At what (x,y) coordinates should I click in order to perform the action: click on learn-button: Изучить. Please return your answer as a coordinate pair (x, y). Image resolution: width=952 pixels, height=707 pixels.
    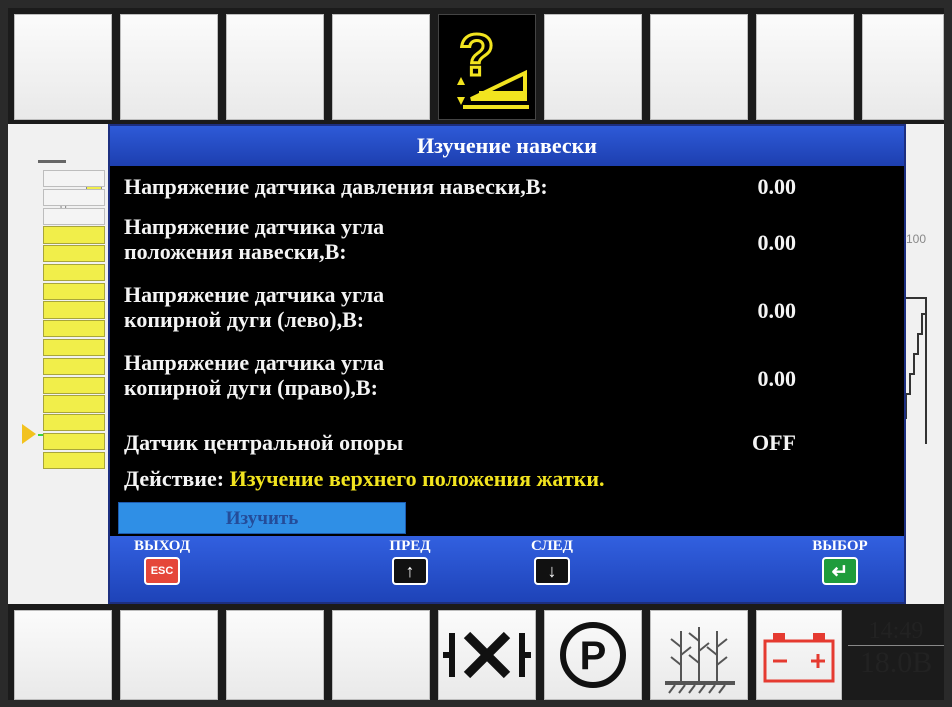
    Looking at the image, I should click on (262, 518).